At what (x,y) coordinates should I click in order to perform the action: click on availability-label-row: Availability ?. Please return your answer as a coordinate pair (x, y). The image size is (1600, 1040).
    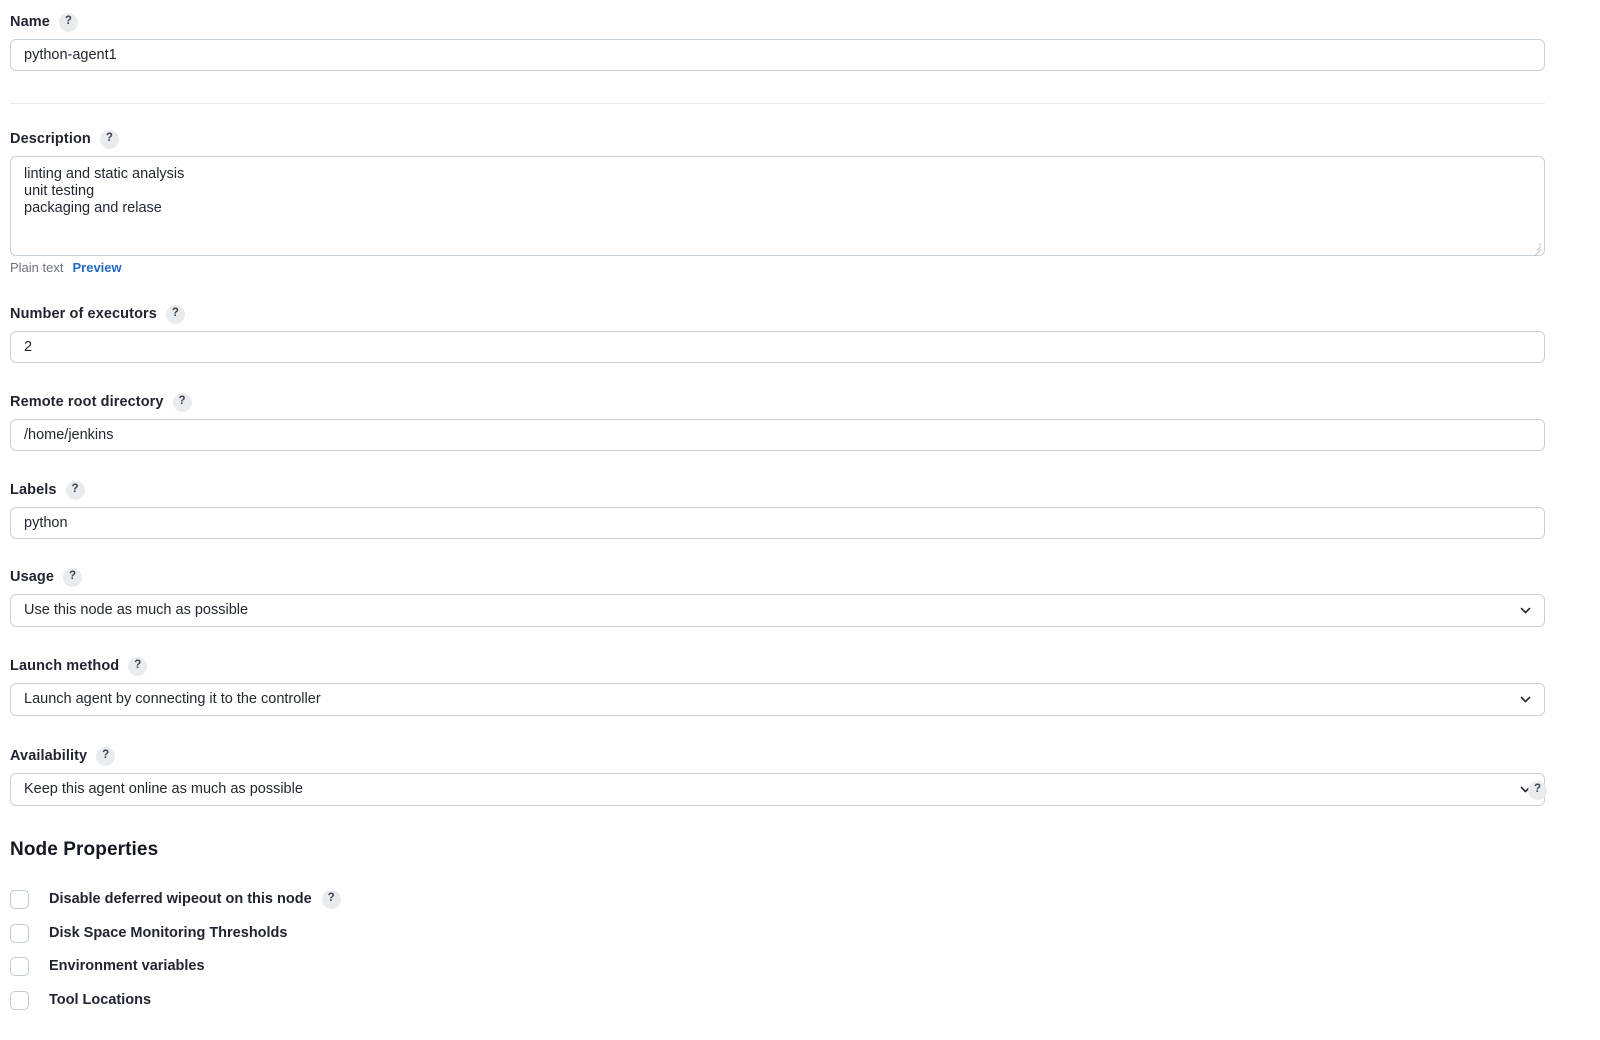
    Looking at the image, I should click on (777, 756).